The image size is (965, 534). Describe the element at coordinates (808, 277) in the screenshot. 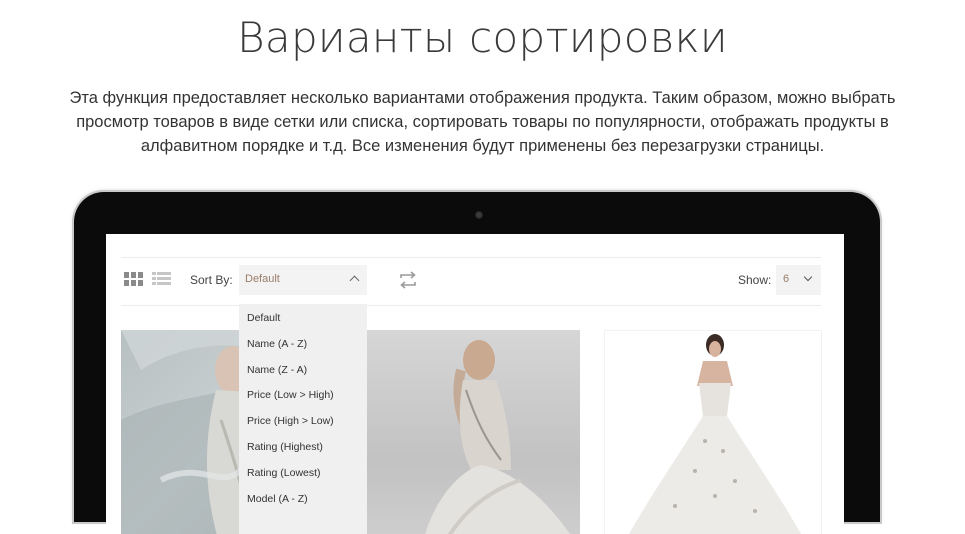

I see `chevron-down-icon` at that location.